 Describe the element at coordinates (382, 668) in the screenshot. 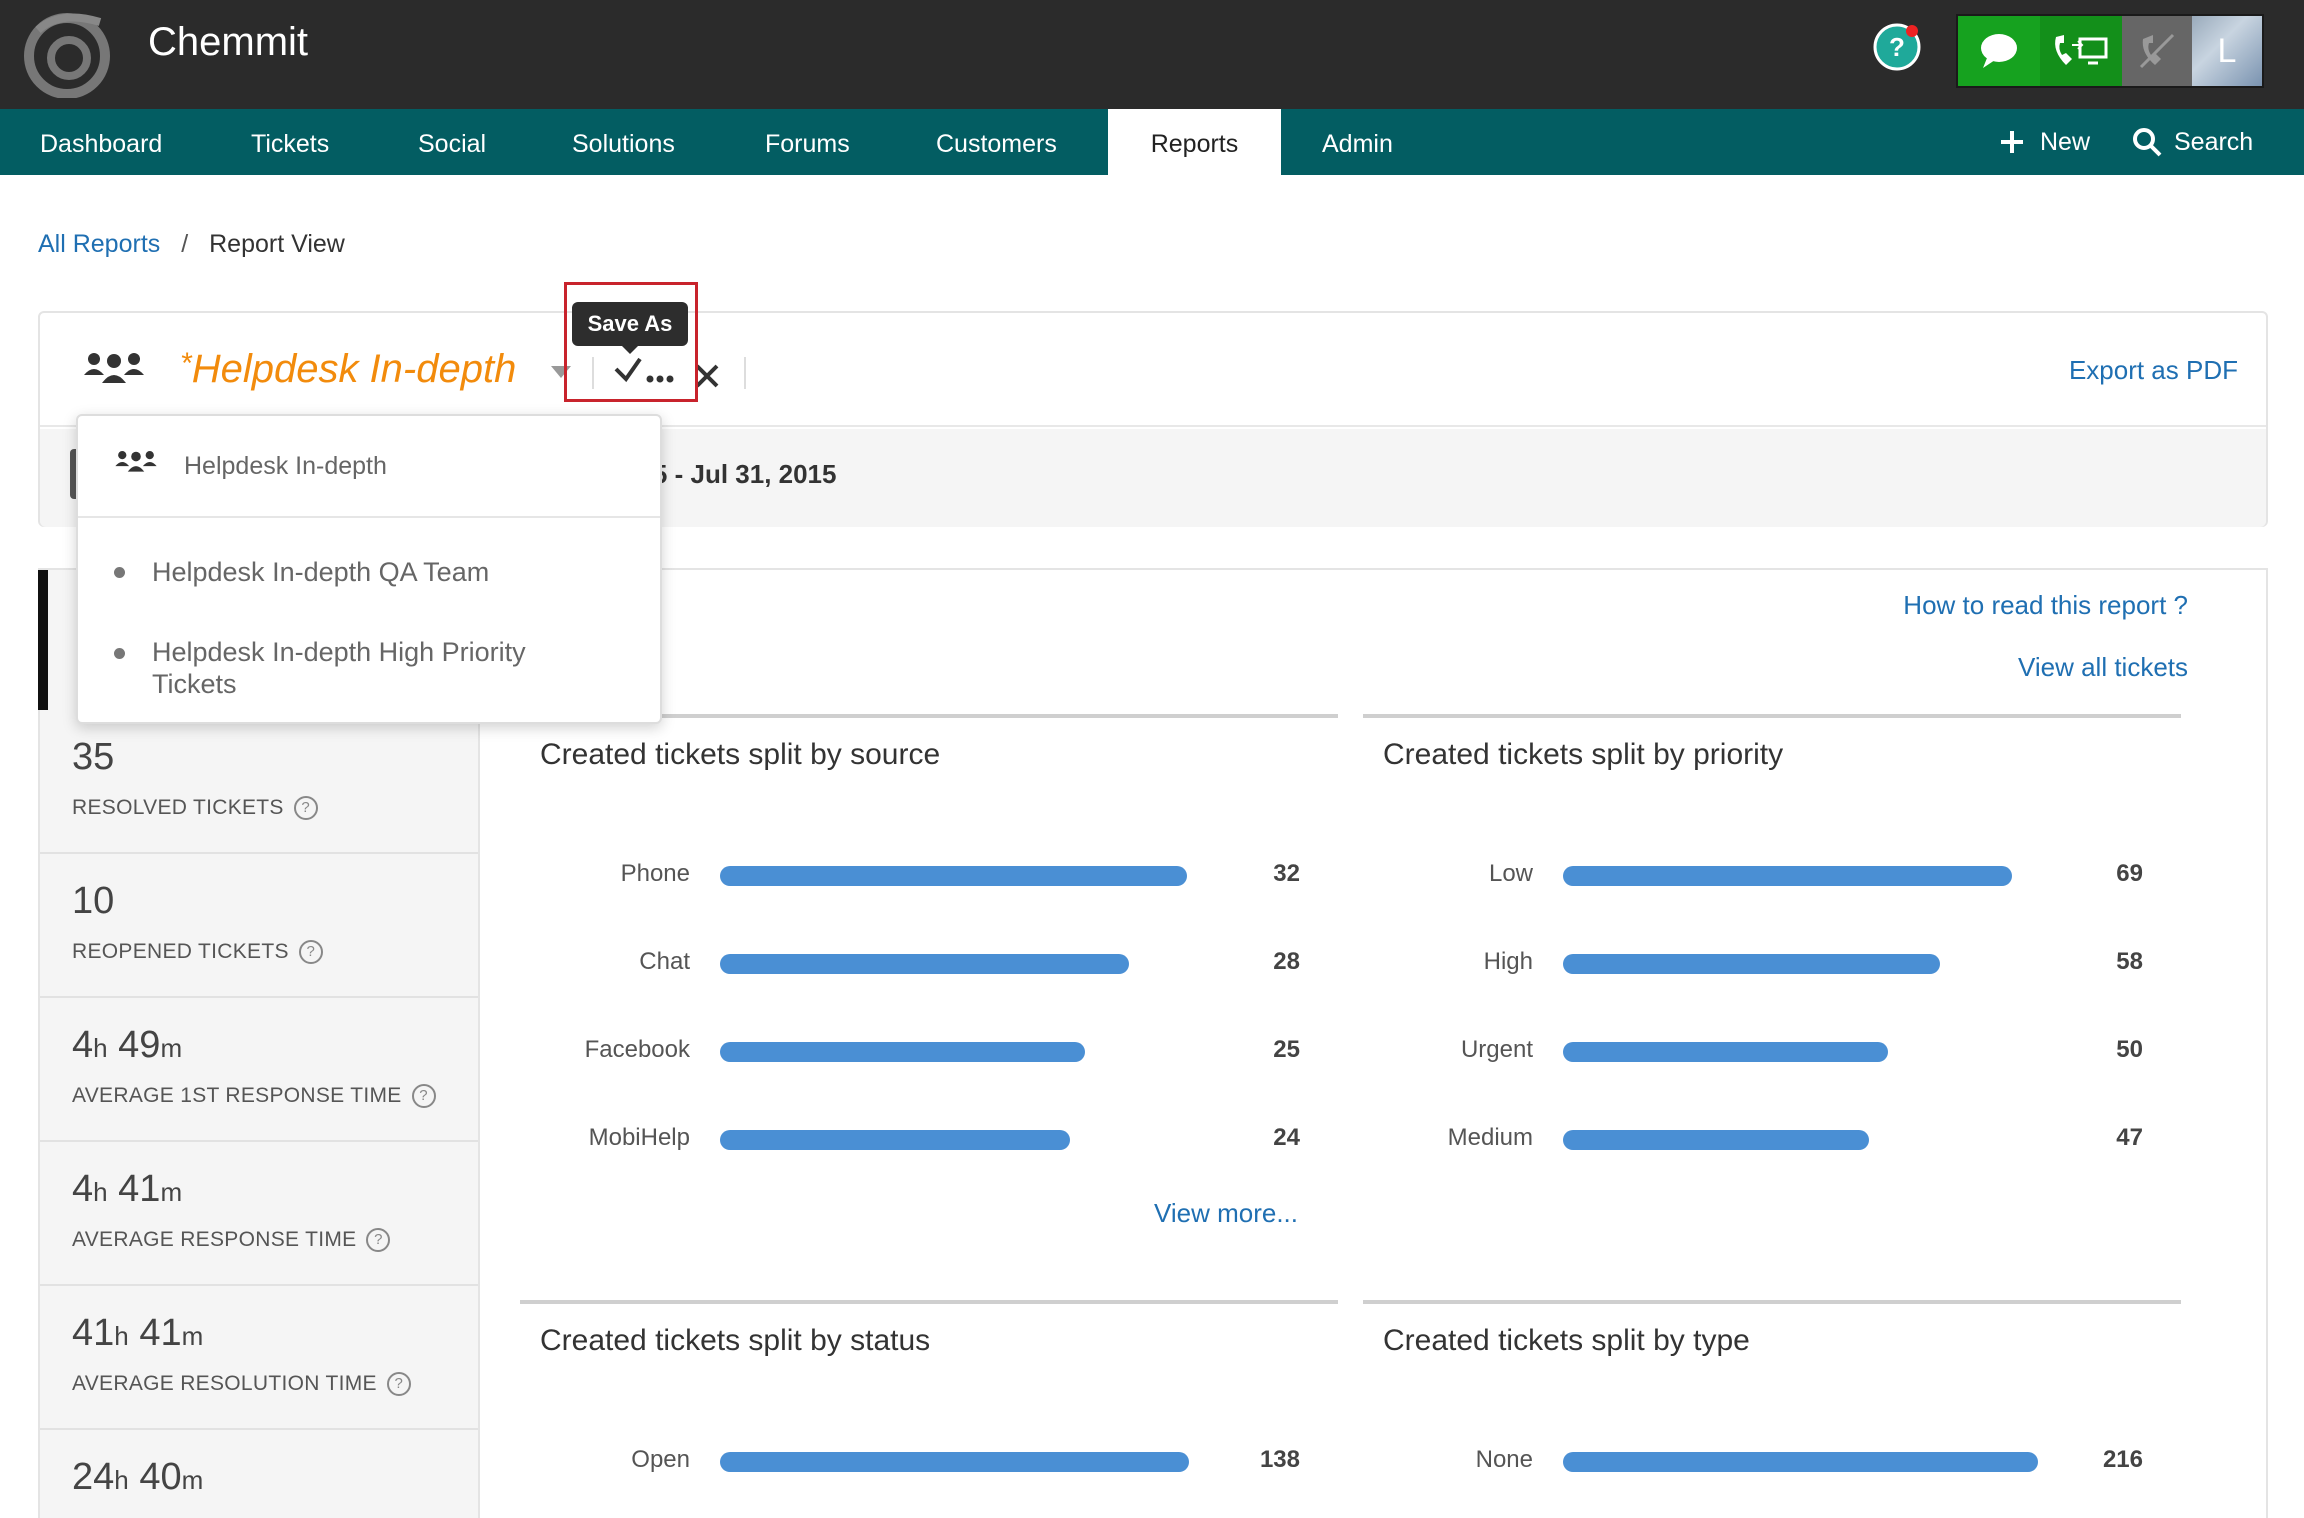

I see `dropdown-item-high-priority: Helpdesk In-depth High Priority Tickets` at that location.